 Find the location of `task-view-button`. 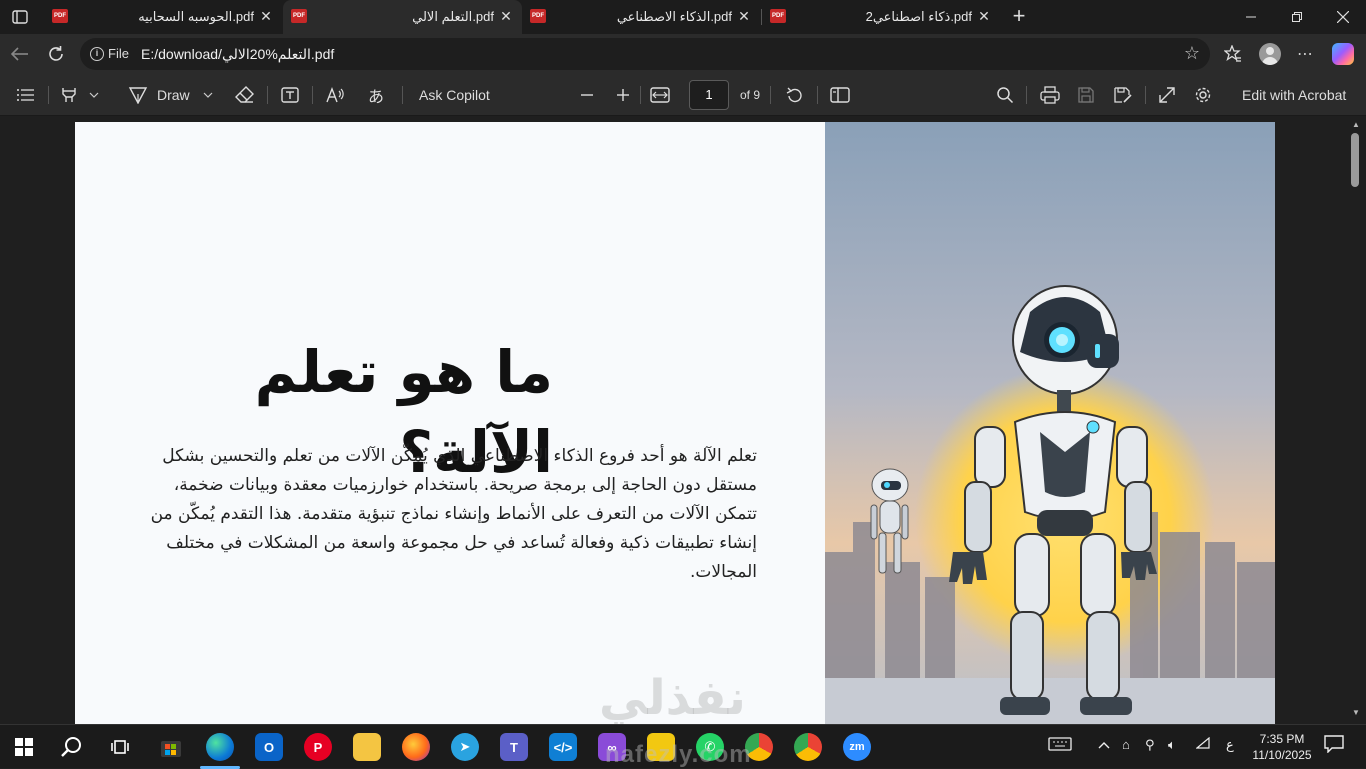

task-view-button is located at coordinates (120, 747).